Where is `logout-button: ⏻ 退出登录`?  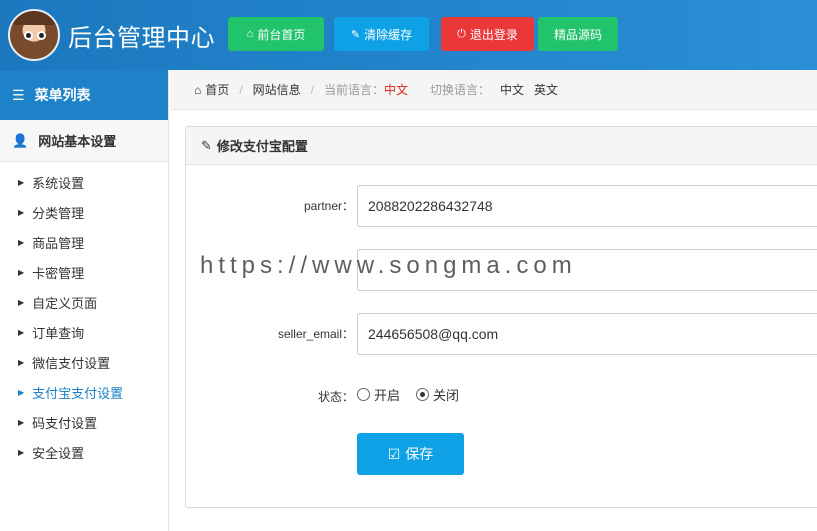 logout-button: ⏻ 退出登录 is located at coordinates (487, 34).